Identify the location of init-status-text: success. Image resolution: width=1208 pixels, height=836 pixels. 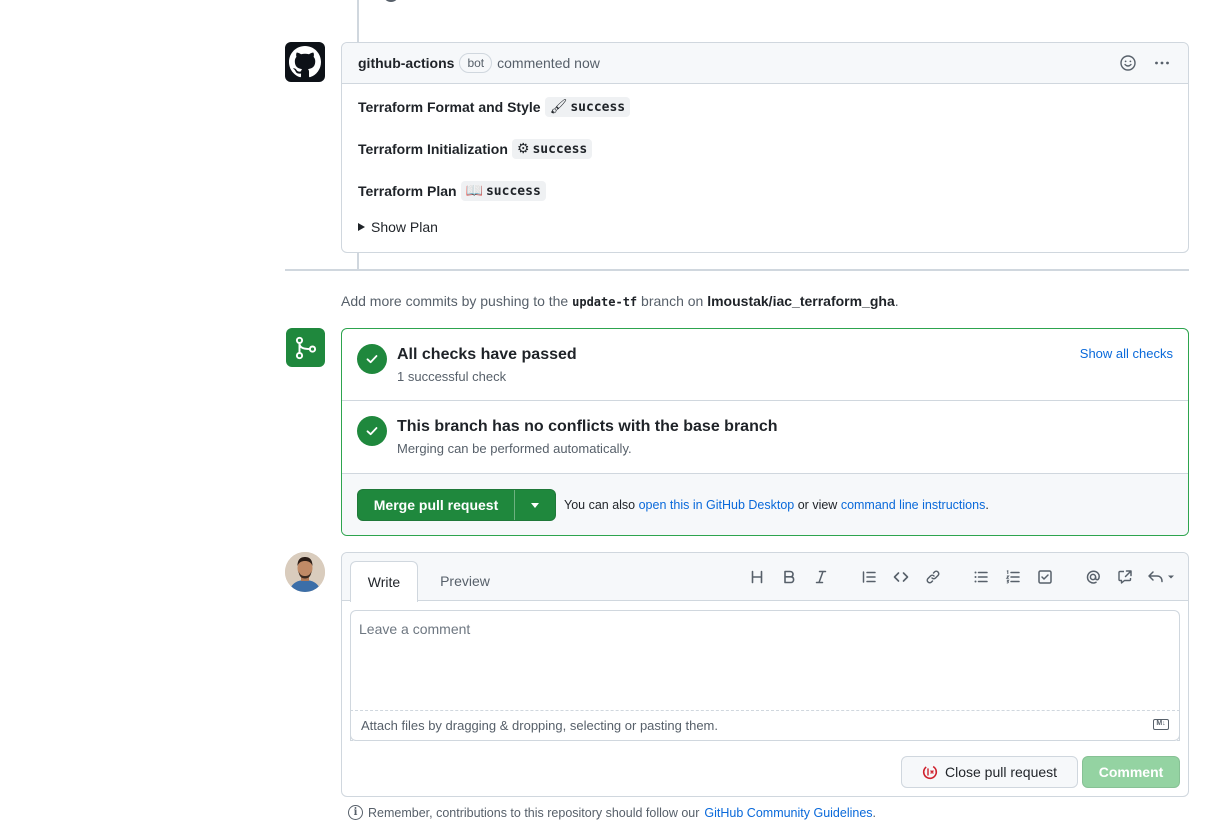
(560, 149).